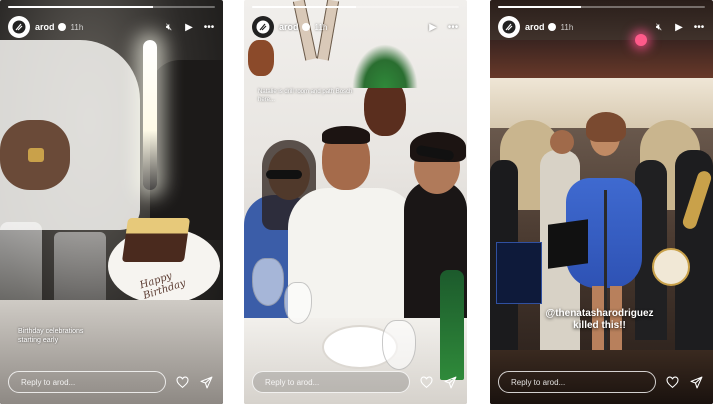 The width and height of the screenshot is (720, 404). What do you see at coordinates (51, 336) in the screenshot?
I see `story-caption: Birthday celebrations starting early` at bounding box center [51, 336].